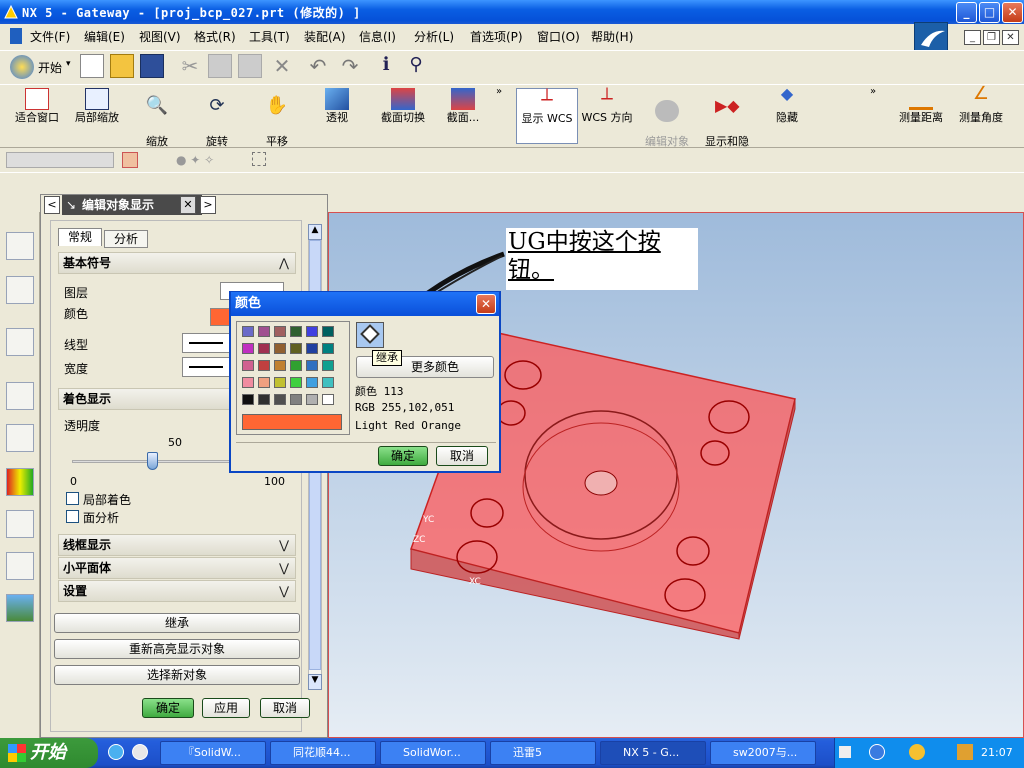 The height and width of the screenshot is (768, 1024). Describe the element at coordinates (177, 623) in the screenshot. I see `inherit-button: 继承` at that location.